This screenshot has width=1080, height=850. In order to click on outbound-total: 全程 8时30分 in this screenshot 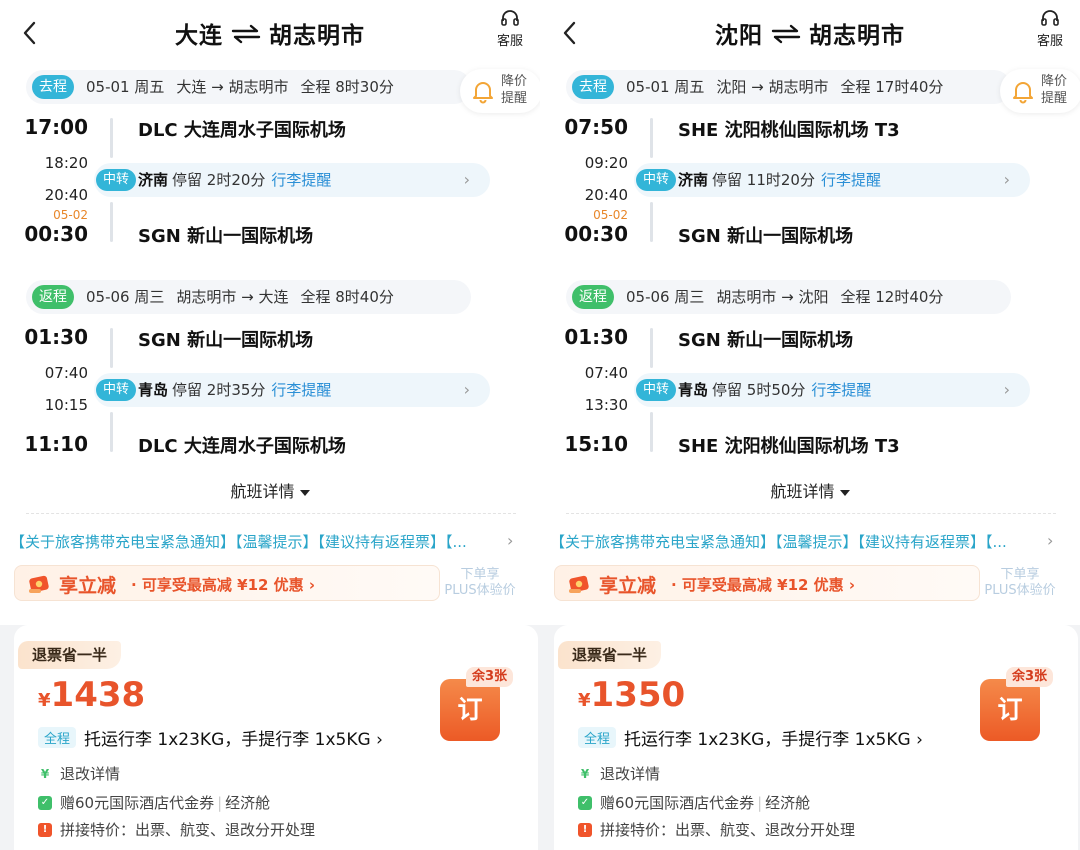, I will do `click(347, 87)`.